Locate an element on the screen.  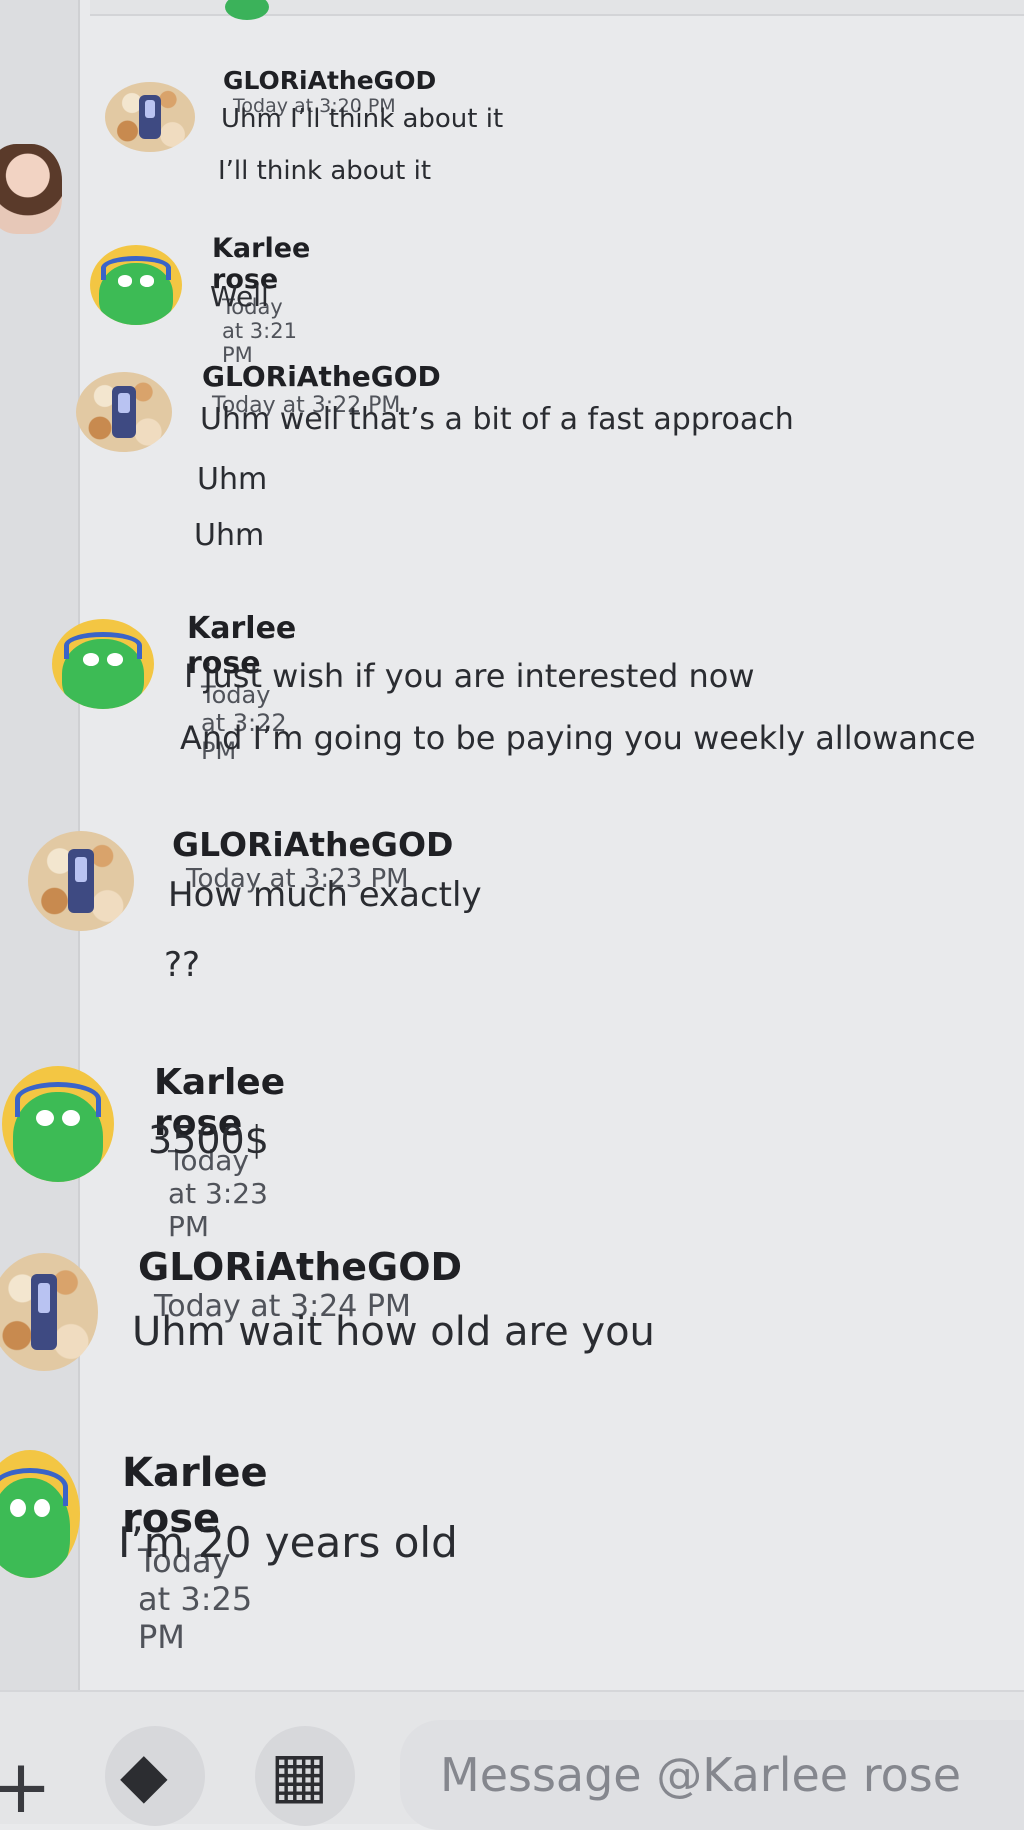
message-text: 3500$ is located at coordinates (208, 1140).